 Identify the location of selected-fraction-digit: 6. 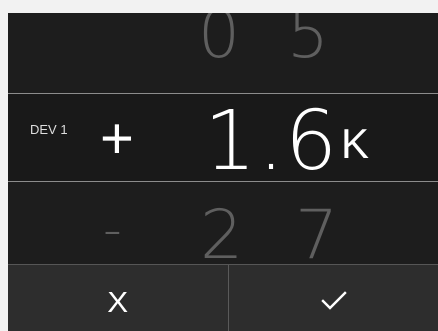
(311, 141).